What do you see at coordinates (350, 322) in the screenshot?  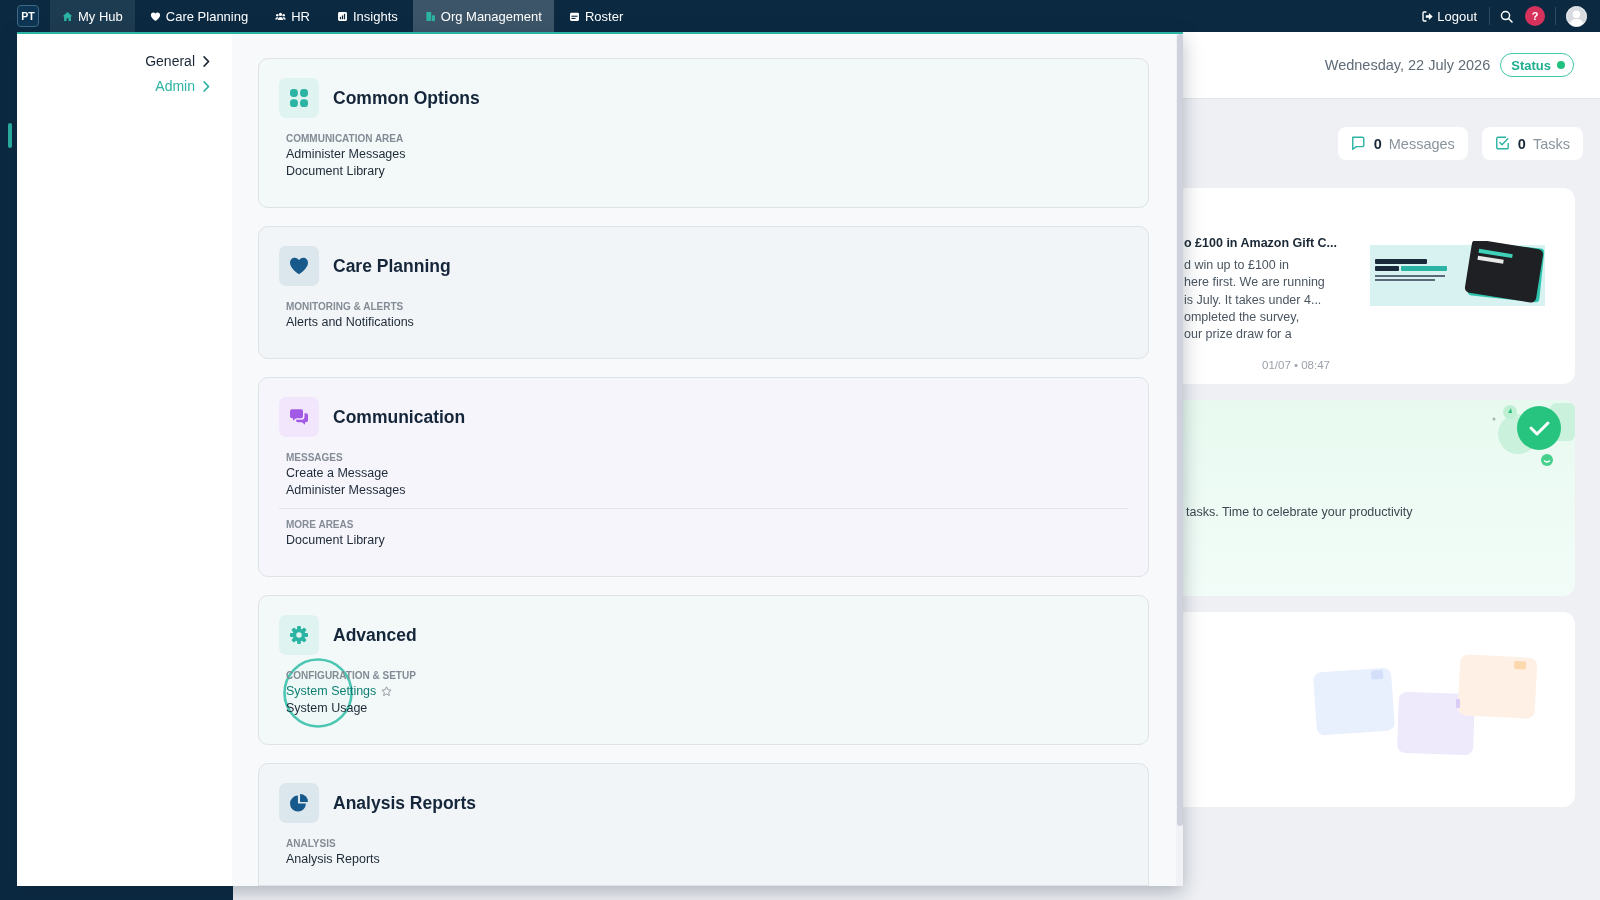 I see `menu-link: Alerts and Notifications` at bounding box center [350, 322].